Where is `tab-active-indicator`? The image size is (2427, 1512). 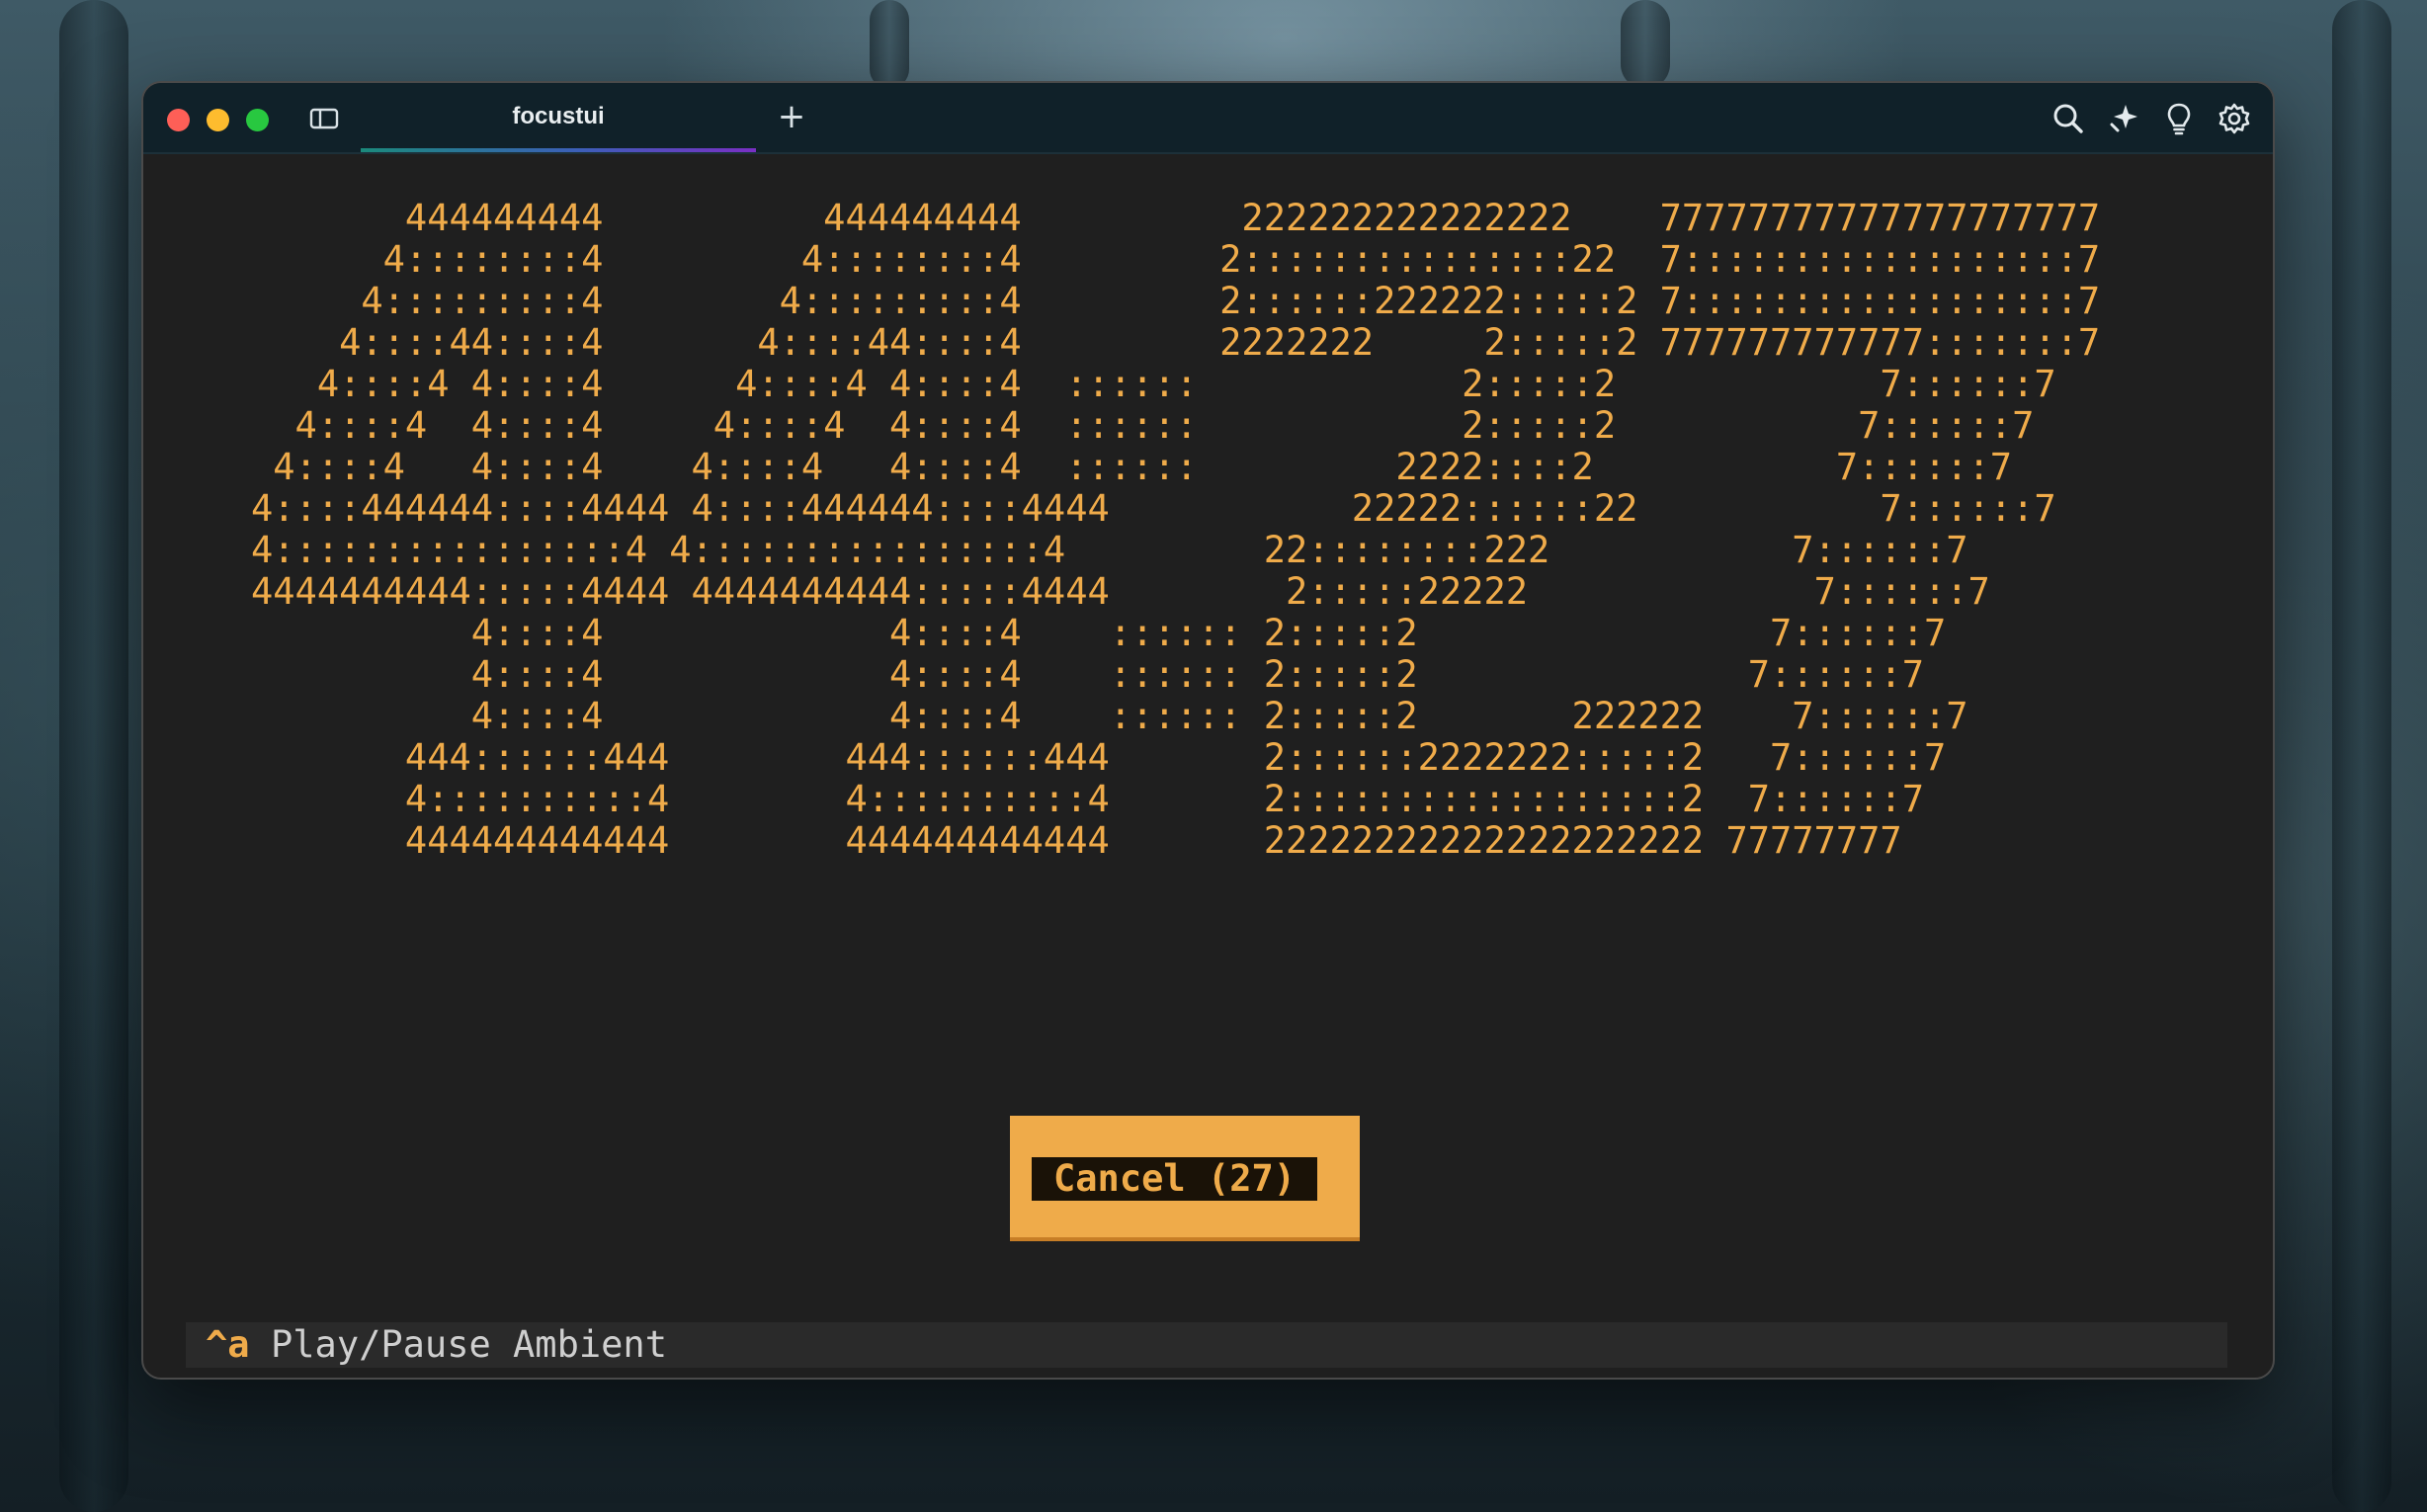
tab-active-indicator is located at coordinates (559, 150).